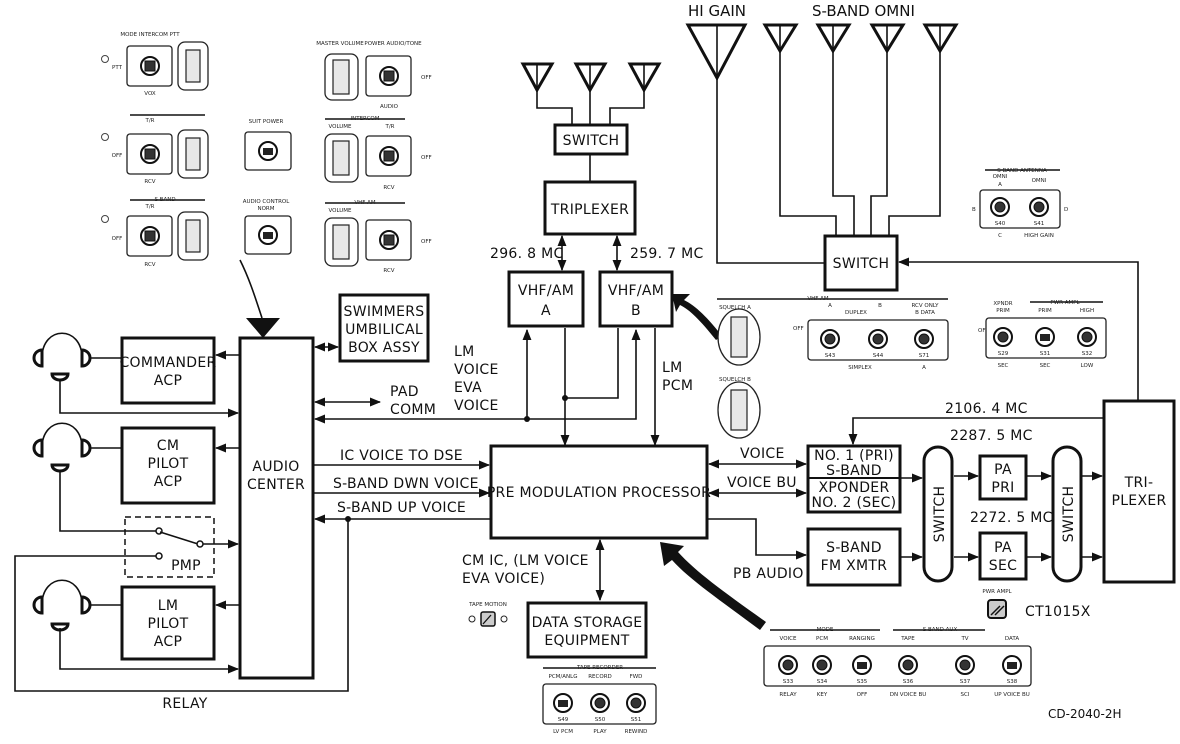  What do you see at coordinates (341, 242) in the screenshot?
I see `vhf-am-volume-thumbwheel` at bounding box center [341, 242].